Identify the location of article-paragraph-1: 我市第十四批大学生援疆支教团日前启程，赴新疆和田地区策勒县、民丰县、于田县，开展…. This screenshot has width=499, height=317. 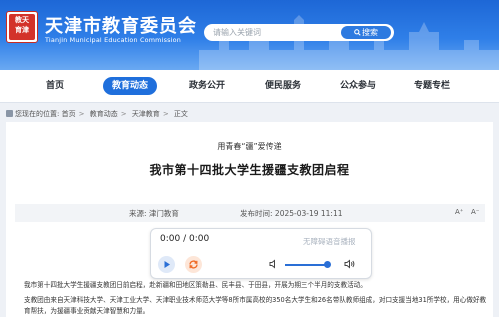
(195, 285).